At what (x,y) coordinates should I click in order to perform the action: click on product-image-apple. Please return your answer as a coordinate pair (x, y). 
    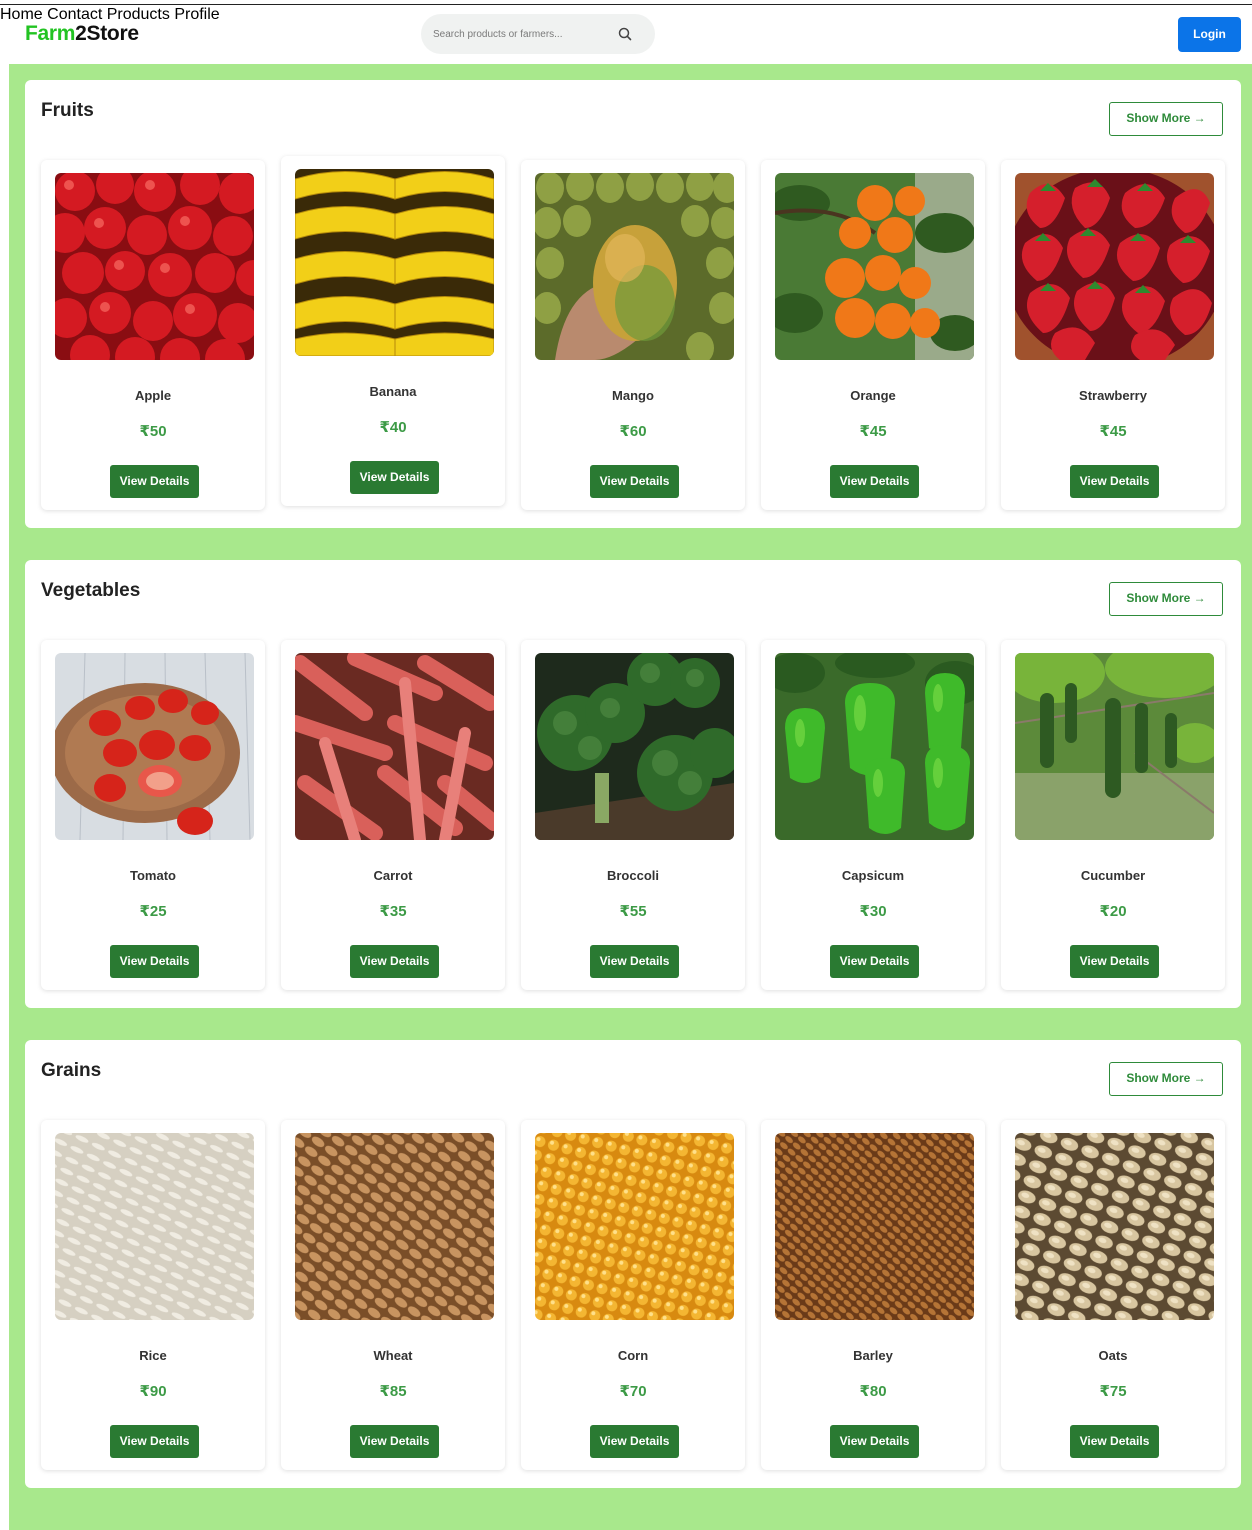
    Looking at the image, I should click on (154, 266).